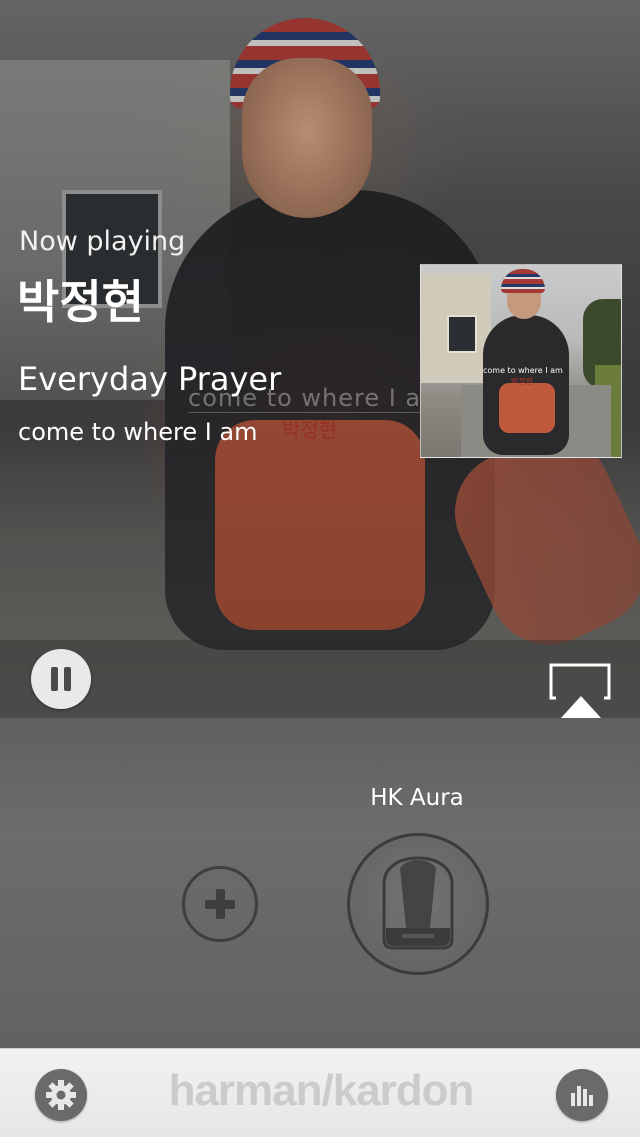 Image resolution: width=640 pixels, height=1137 pixels. I want to click on thumb-shirt, so click(527, 408).